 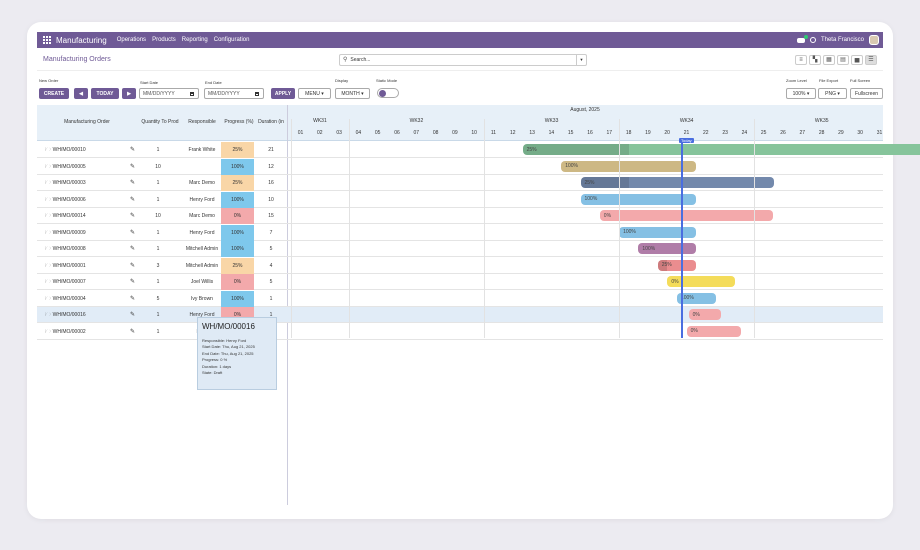 What do you see at coordinates (69, 265) in the screenshot?
I see `order-ref: WH/MO/00001` at bounding box center [69, 265].